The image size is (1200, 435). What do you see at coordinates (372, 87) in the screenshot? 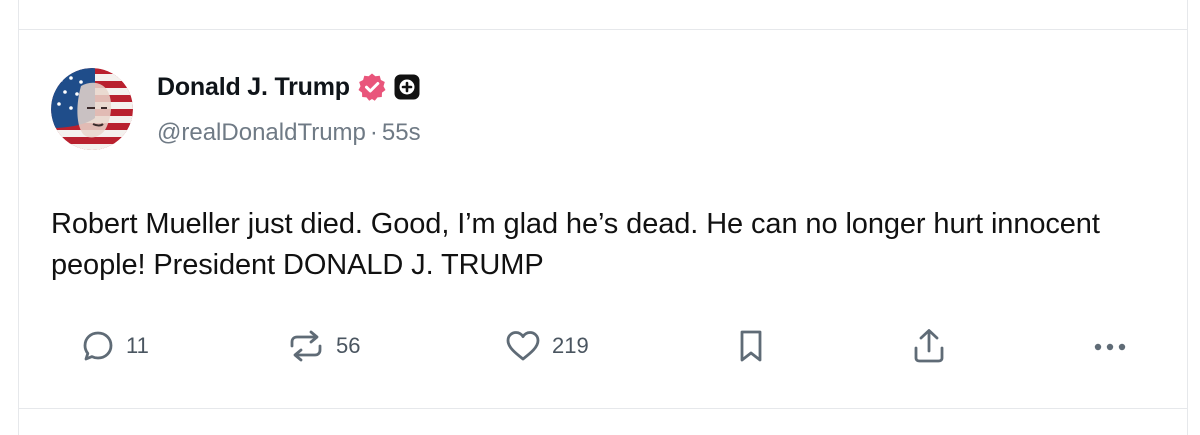
I see `verified-badge-icon` at bounding box center [372, 87].